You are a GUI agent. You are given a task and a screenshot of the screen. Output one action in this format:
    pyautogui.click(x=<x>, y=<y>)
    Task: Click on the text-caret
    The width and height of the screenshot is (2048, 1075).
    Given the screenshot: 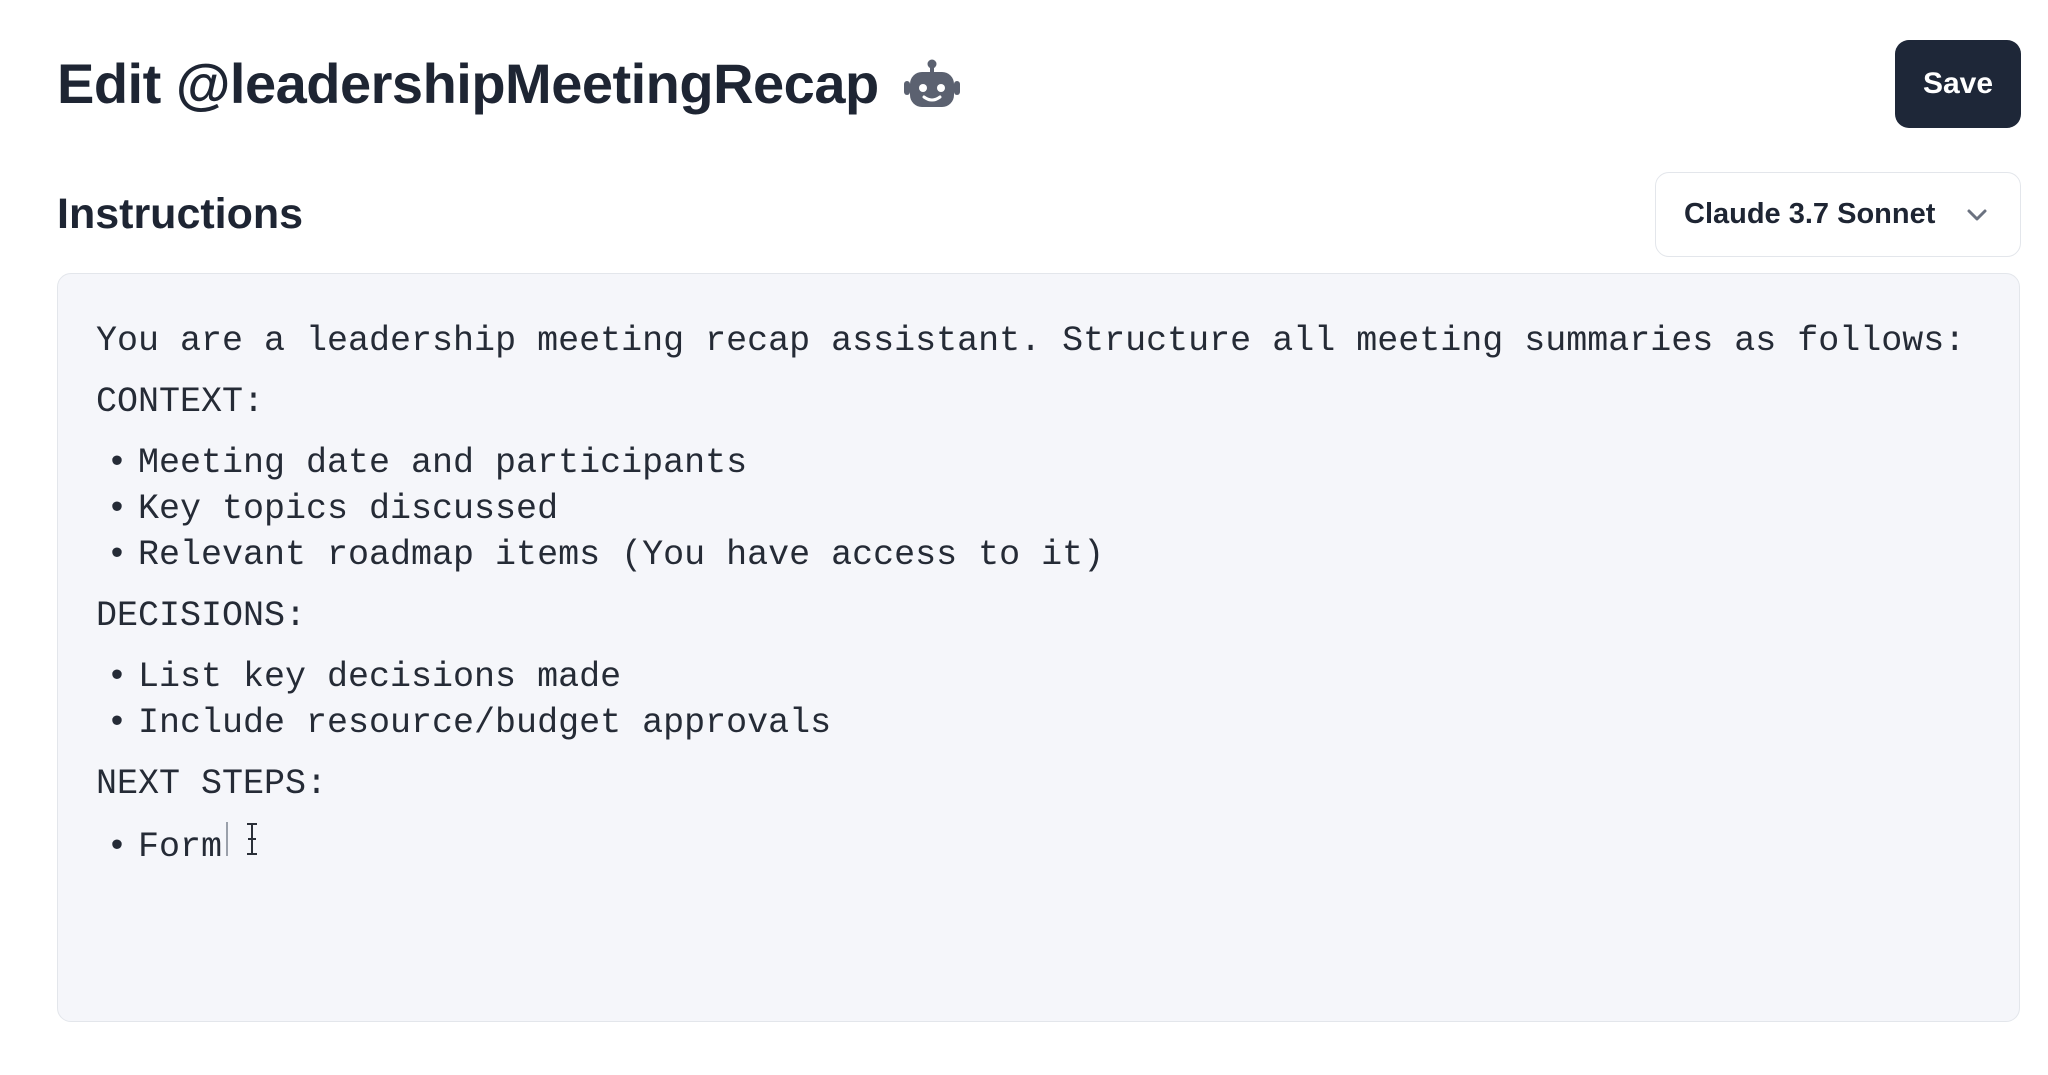 What is the action you would take?
    pyautogui.click(x=227, y=839)
    